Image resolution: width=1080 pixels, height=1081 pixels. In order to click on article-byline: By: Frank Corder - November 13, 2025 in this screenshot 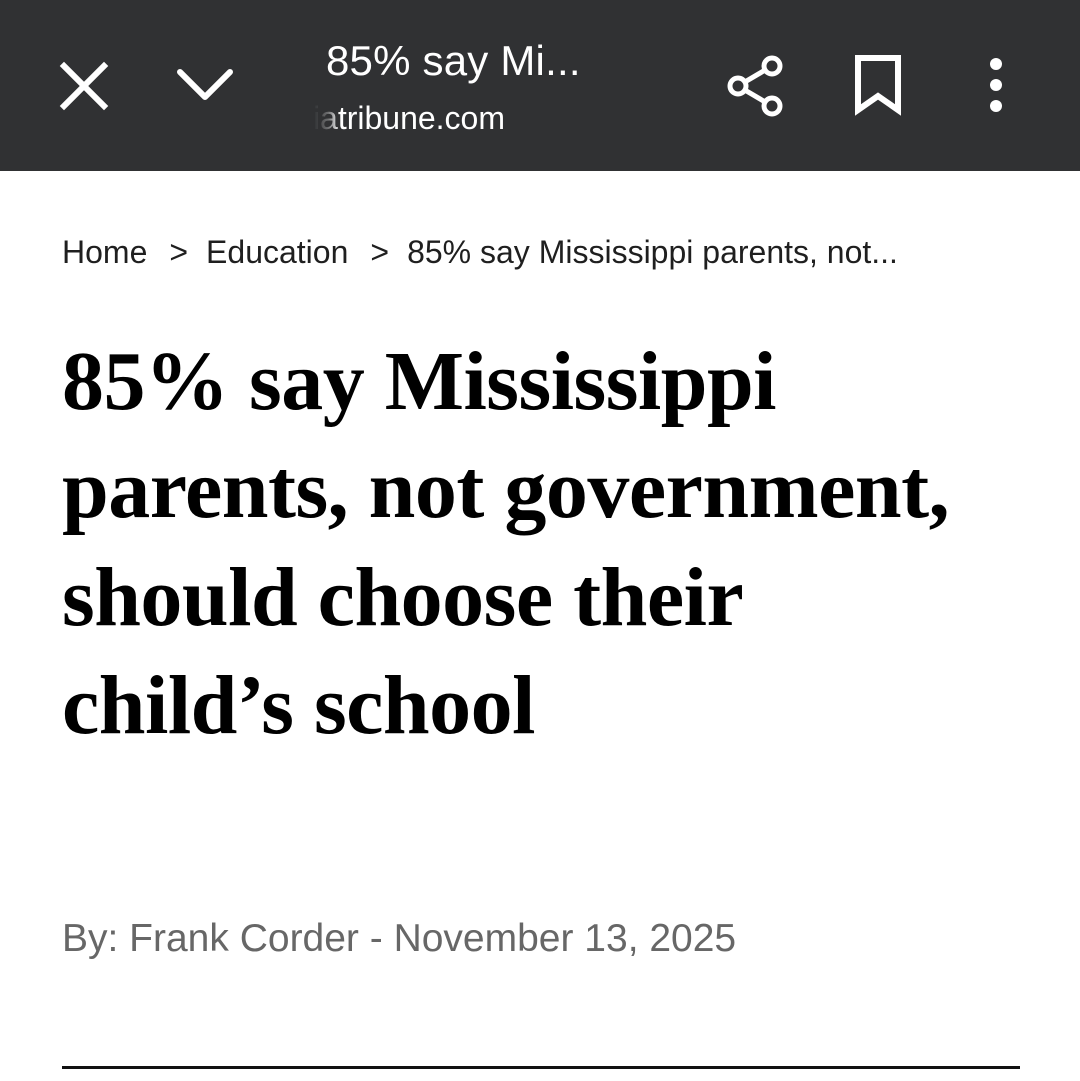, I will do `click(399, 938)`.